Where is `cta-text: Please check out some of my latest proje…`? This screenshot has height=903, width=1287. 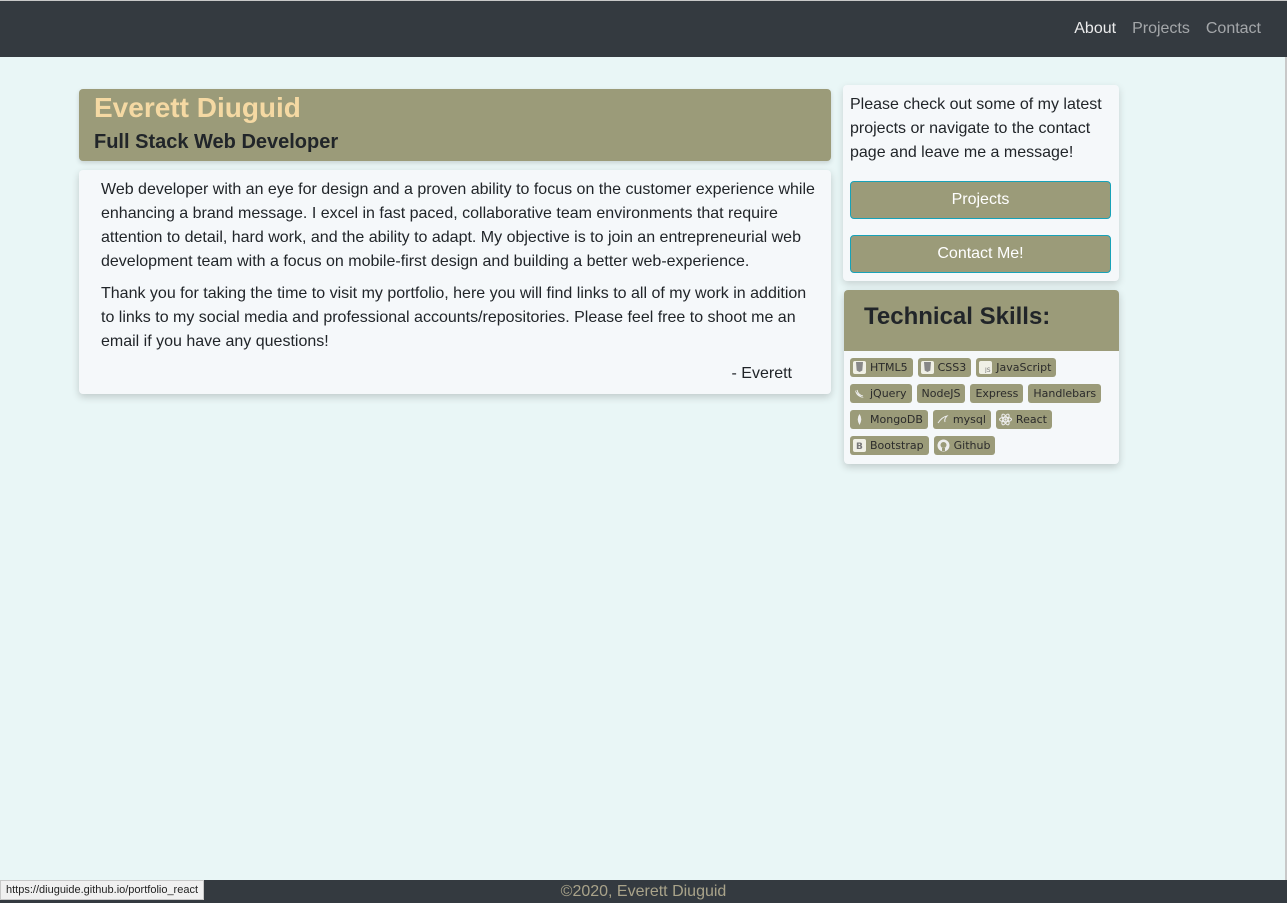
cta-text: Please check out some of my latest proje… is located at coordinates (976, 128).